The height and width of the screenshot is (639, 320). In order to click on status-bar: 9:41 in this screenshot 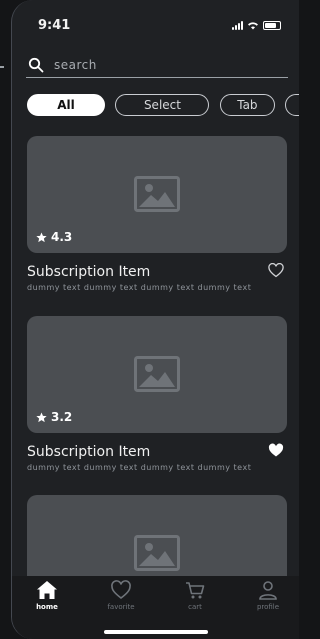, I will do `click(155, 28)`.